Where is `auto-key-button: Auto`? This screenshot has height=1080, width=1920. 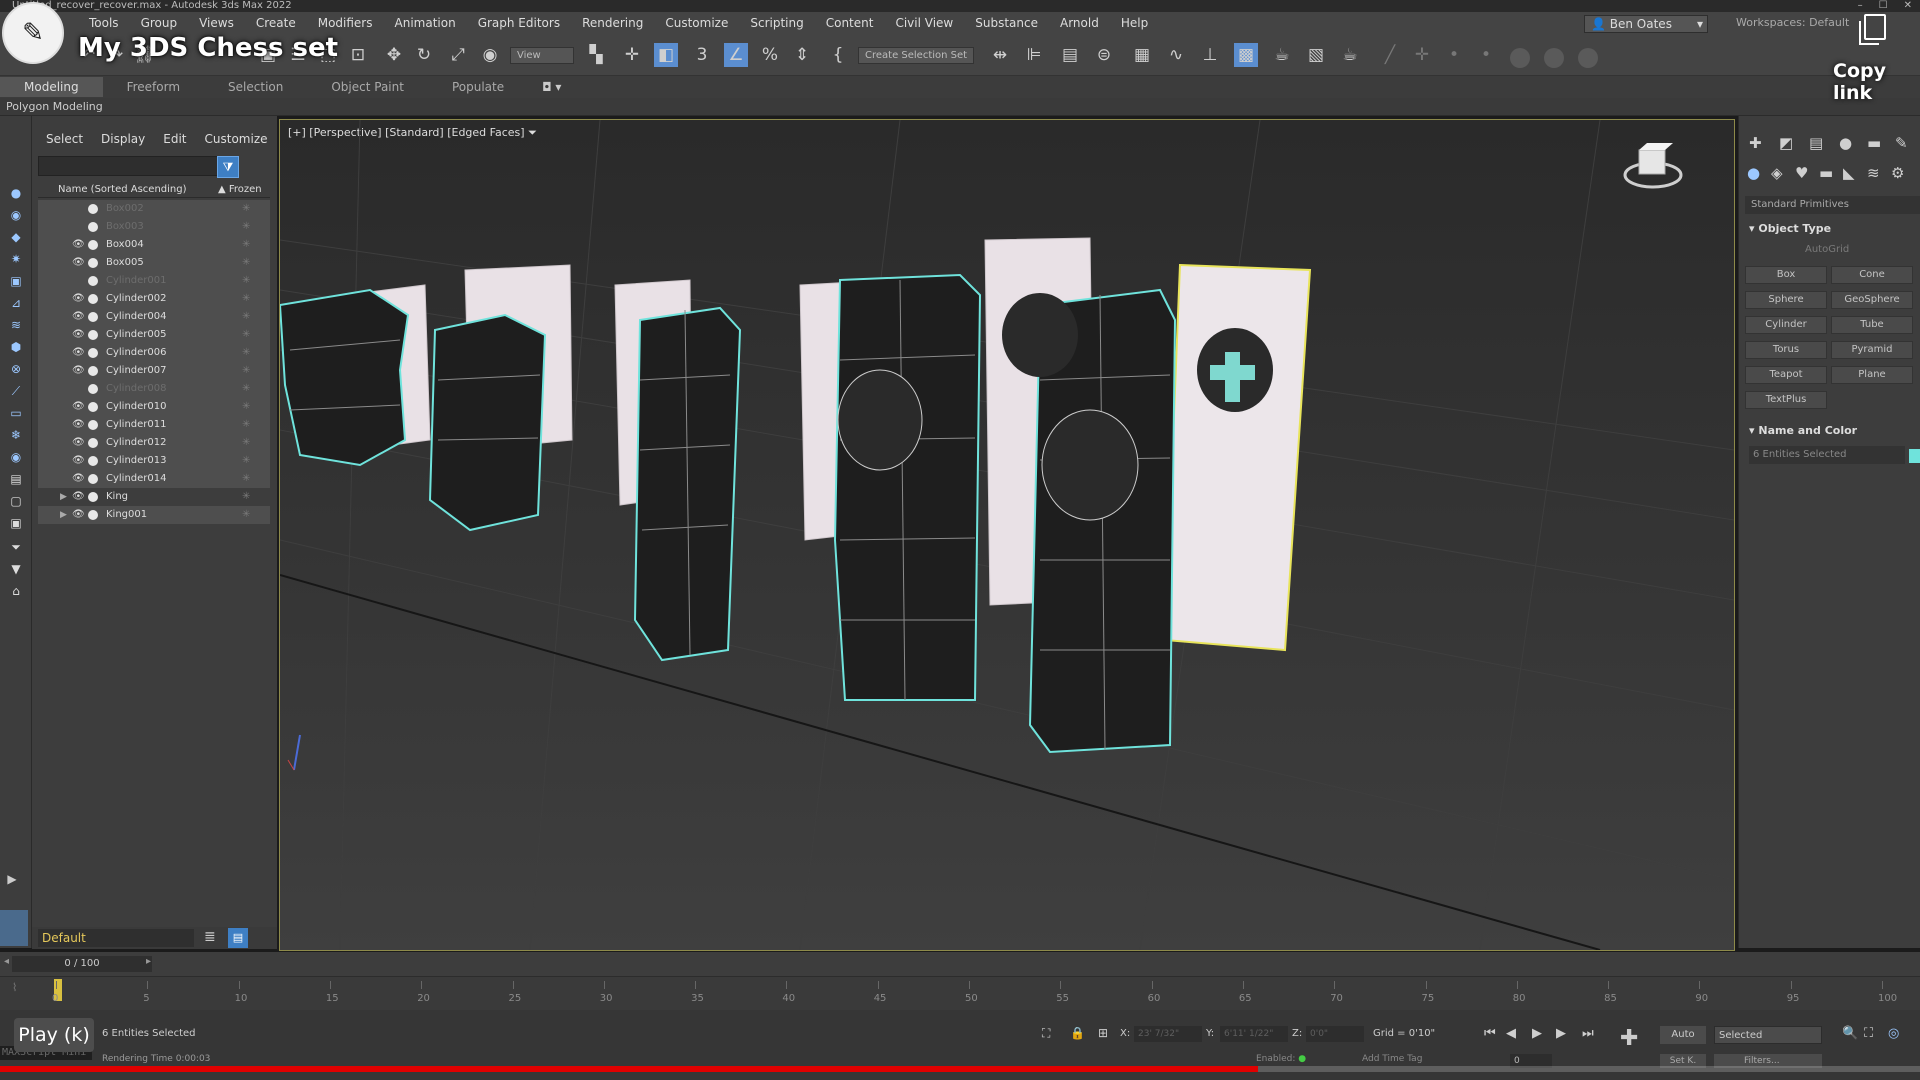
auto-key-button: Auto is located at coordinates (1683, 1035).